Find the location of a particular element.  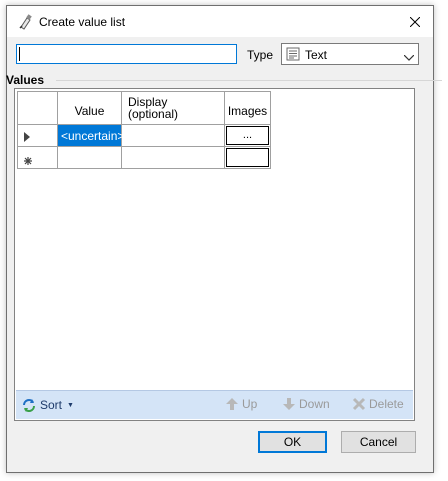

type-select: Text is located at coordinates (350, 54).